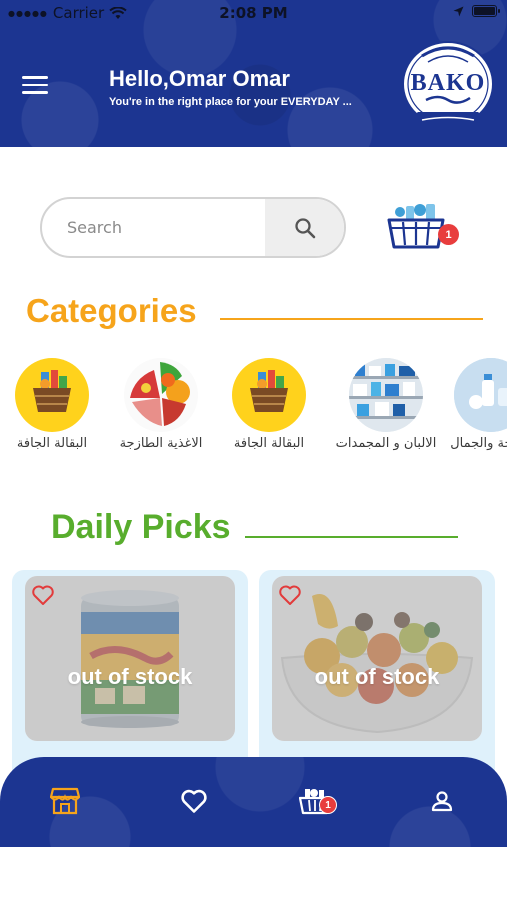 The width and height of the screenshot is (507, 900). Describe the element at coordinates (141, 527) in the screenshot. I see `daily-picks-title: Daily Picks` at that location.